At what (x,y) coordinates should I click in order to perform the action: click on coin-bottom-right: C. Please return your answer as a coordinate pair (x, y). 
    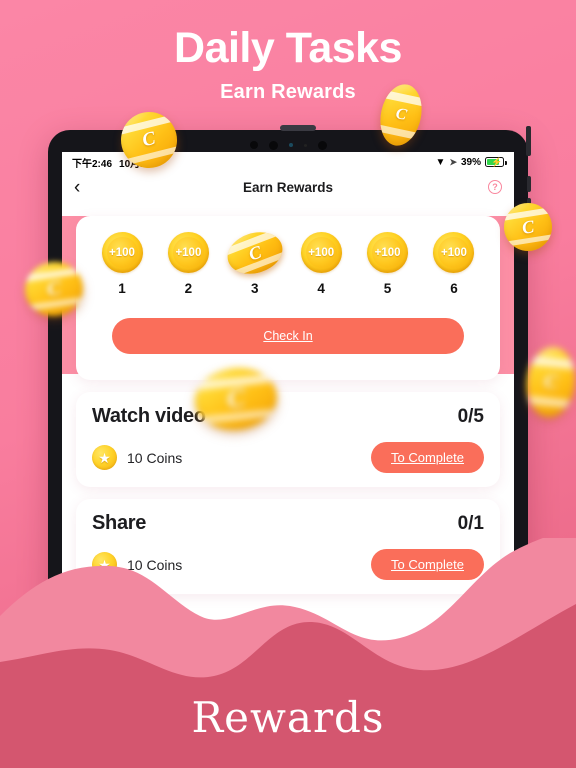
    Looking at the image, I should click on (550, 643).